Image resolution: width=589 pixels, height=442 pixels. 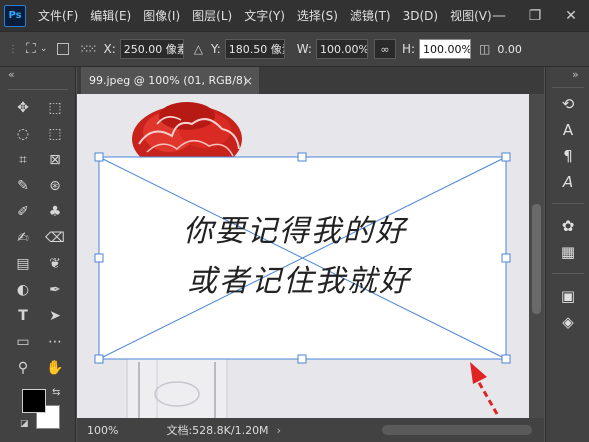 What do you see at coordinates (55, 160) in the screenshot?
I see `frame-tool-icon: ⊠` at bounding box center [55, 160].